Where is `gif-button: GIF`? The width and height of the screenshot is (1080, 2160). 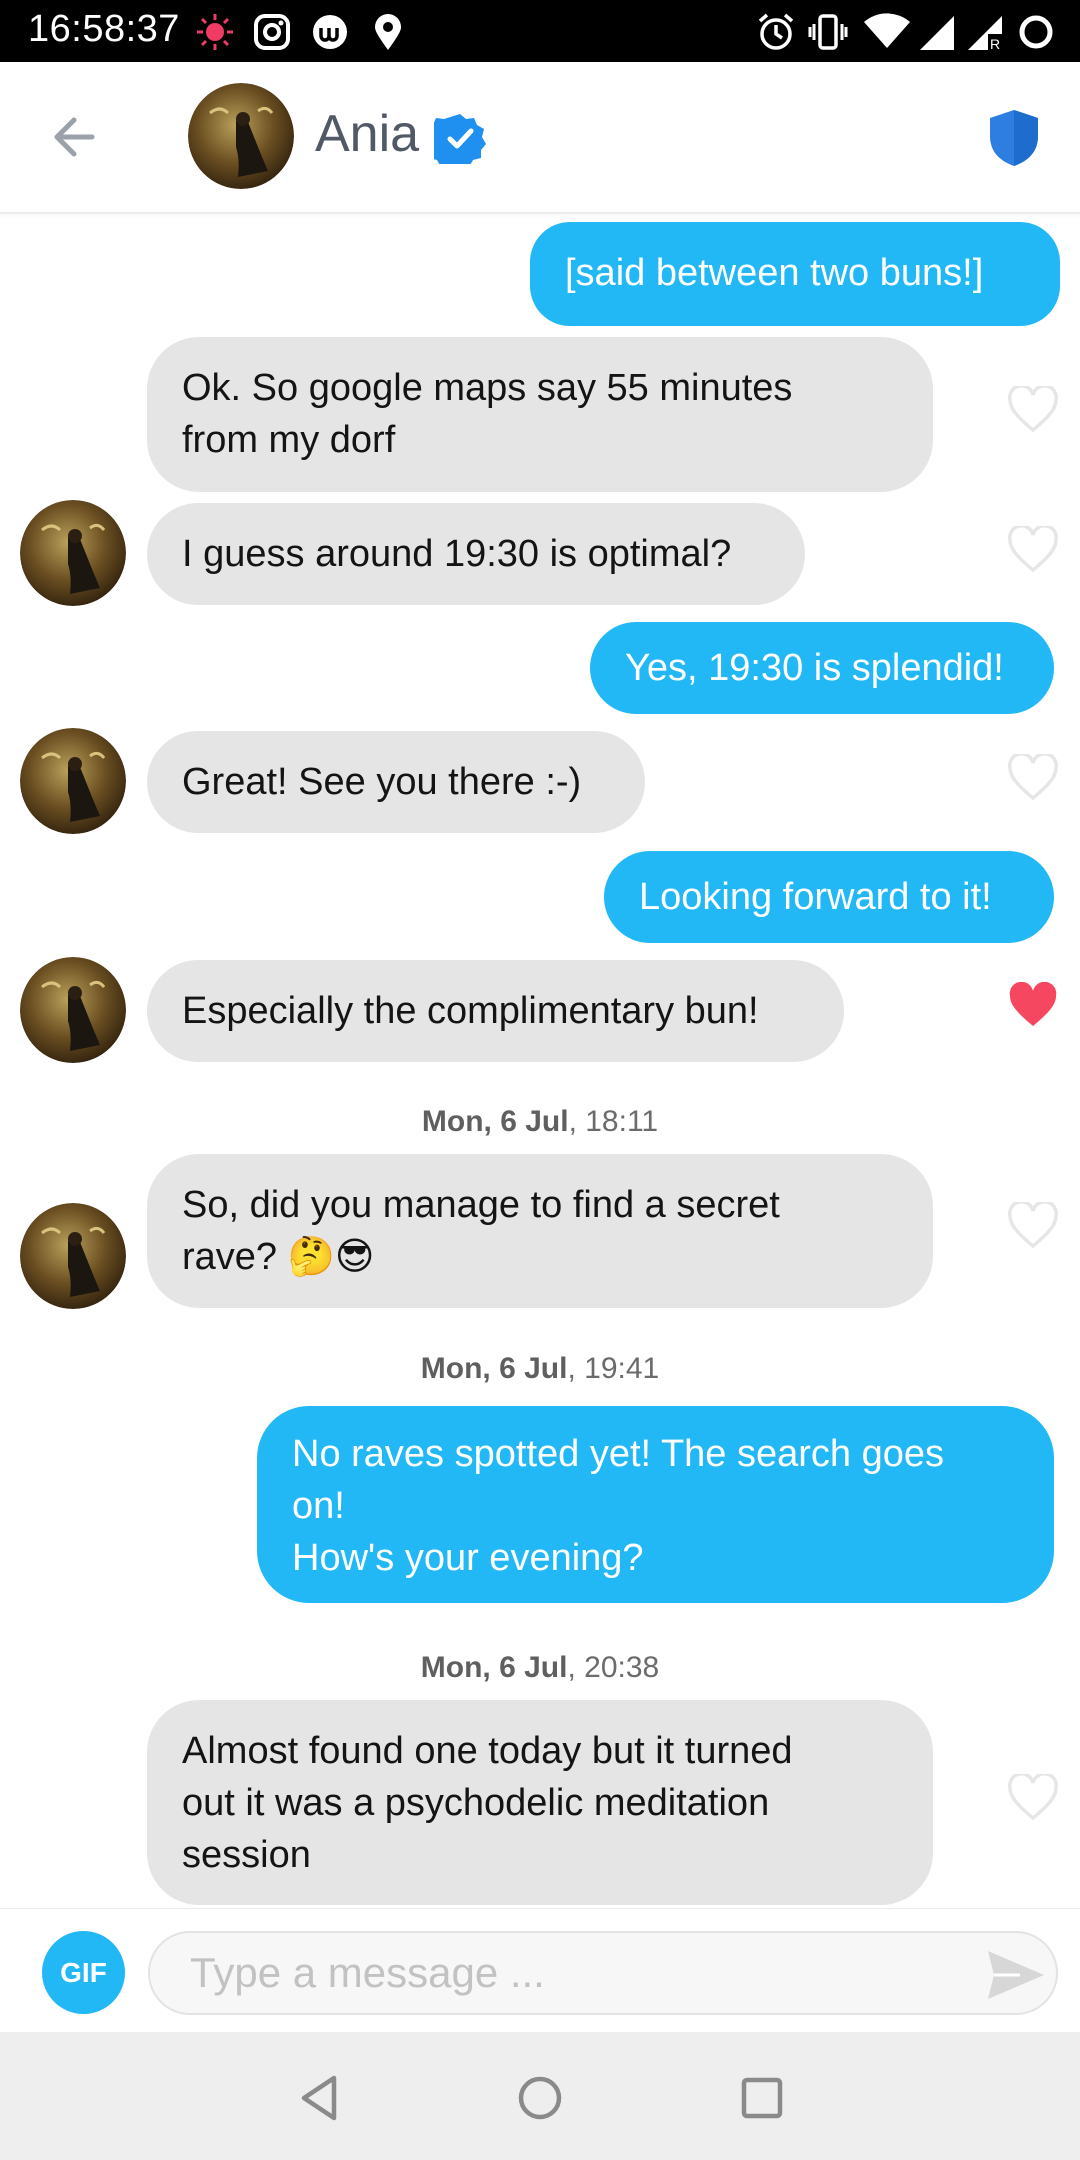
gif-button: GIF is located at coordinates (83, 1972).